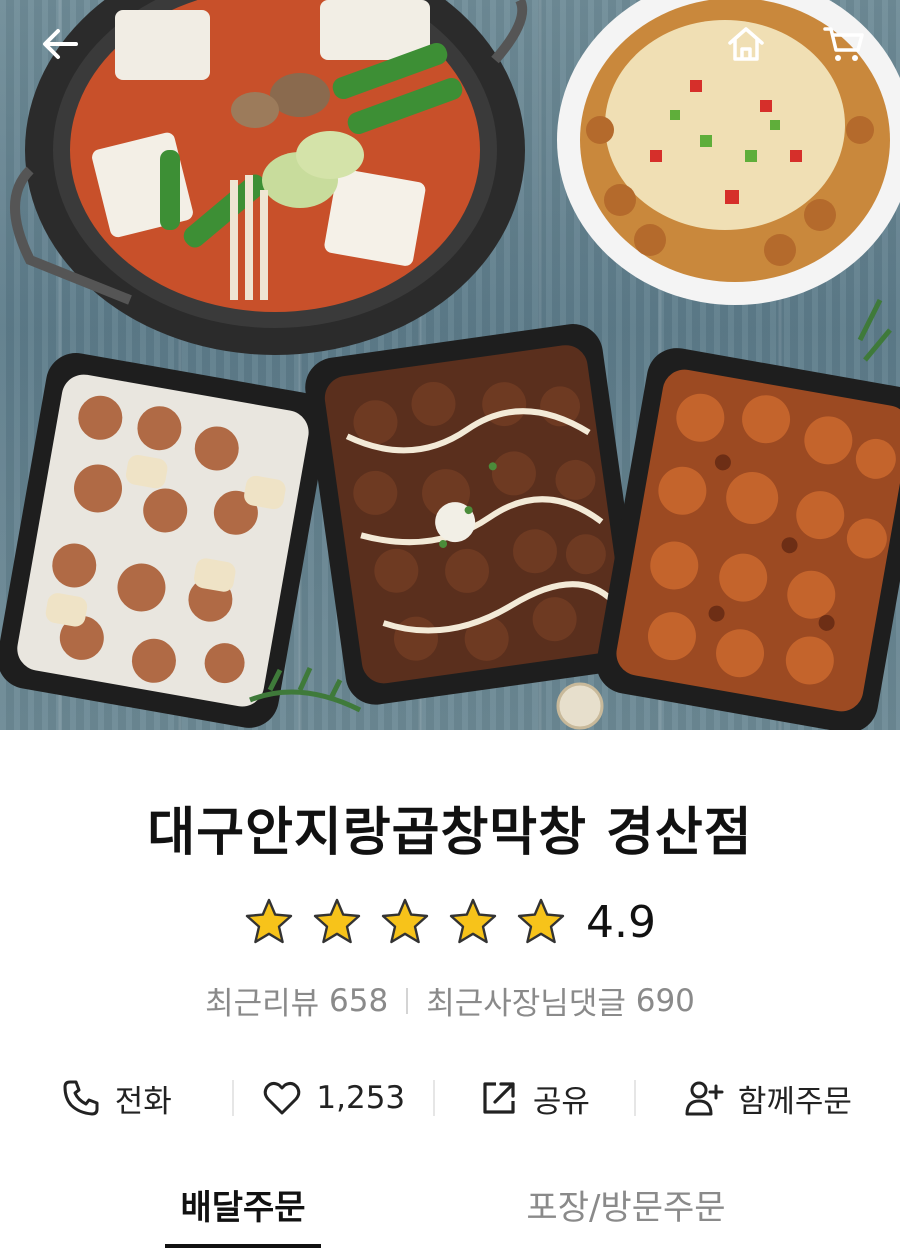 This screenshot has width=900, height=1250. Describe the element at coordinates (626, 1208) in the screenshot. I see `tab-pickup-label: 포장/방문주문` at that location.